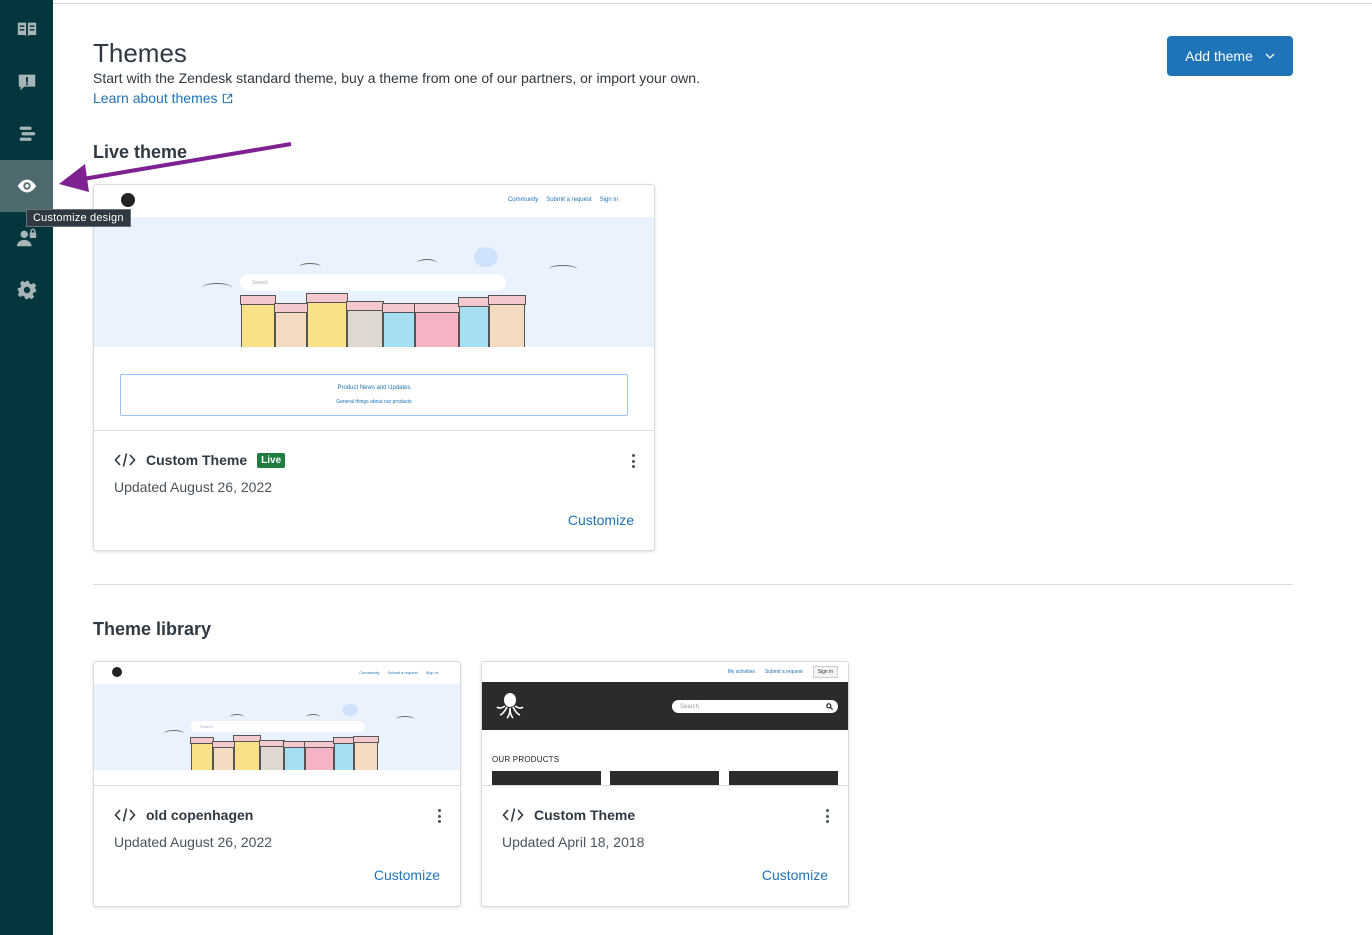 The image size is (1372, 935). What do you see at coordinates (510, 706) in the screenshot?
I see `octopus-logo-icon` at bounding box center [510, 706].